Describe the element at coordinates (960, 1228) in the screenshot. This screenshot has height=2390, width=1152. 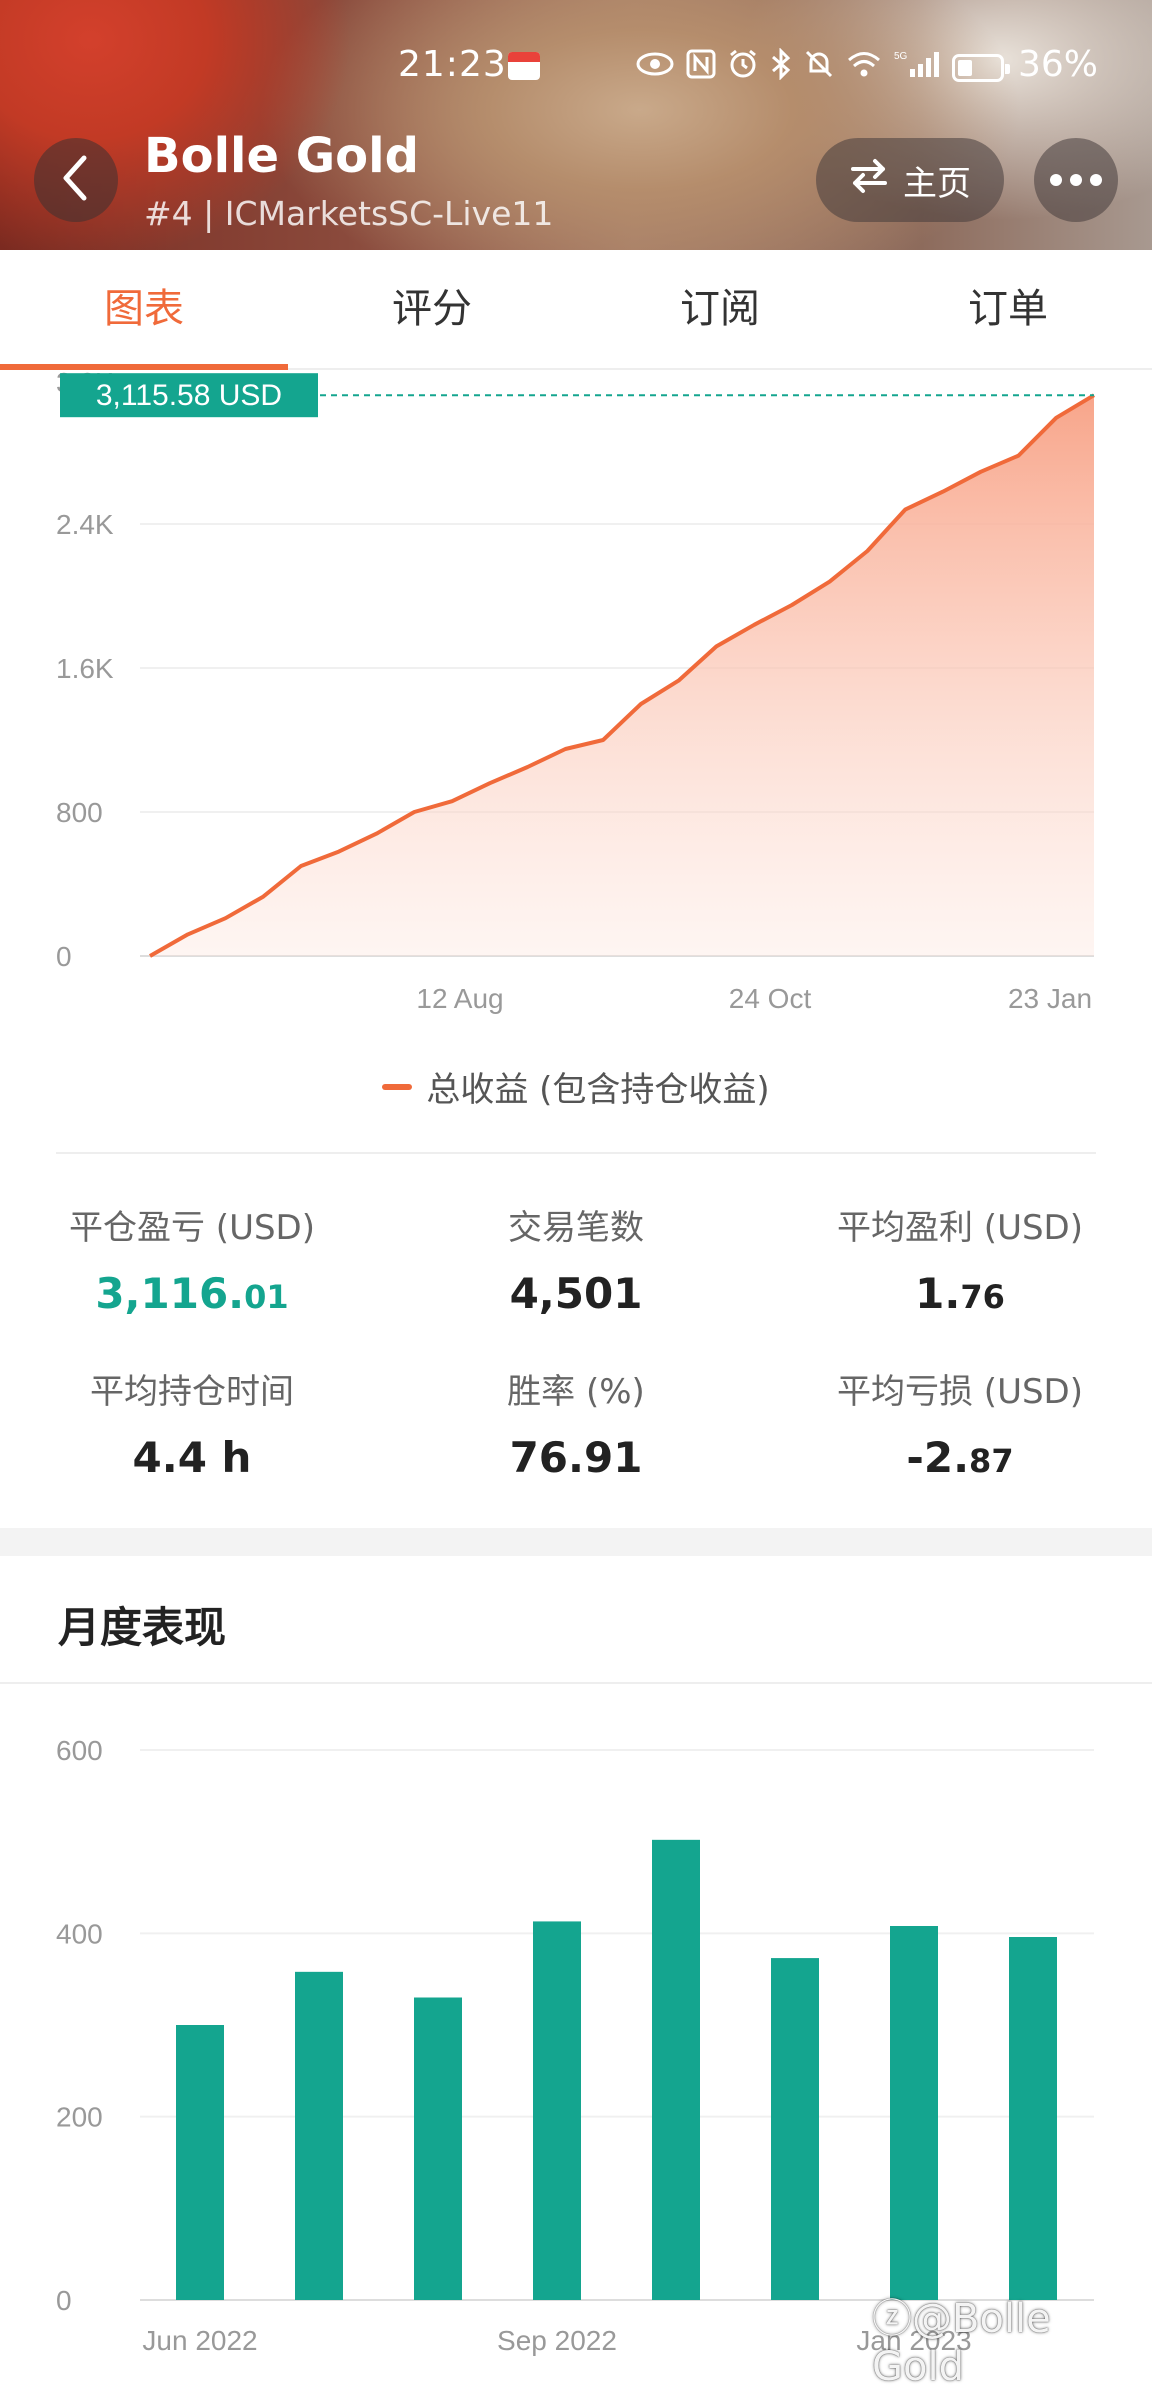
I see `stat-label: 平均盈利 (USD)` at that location.